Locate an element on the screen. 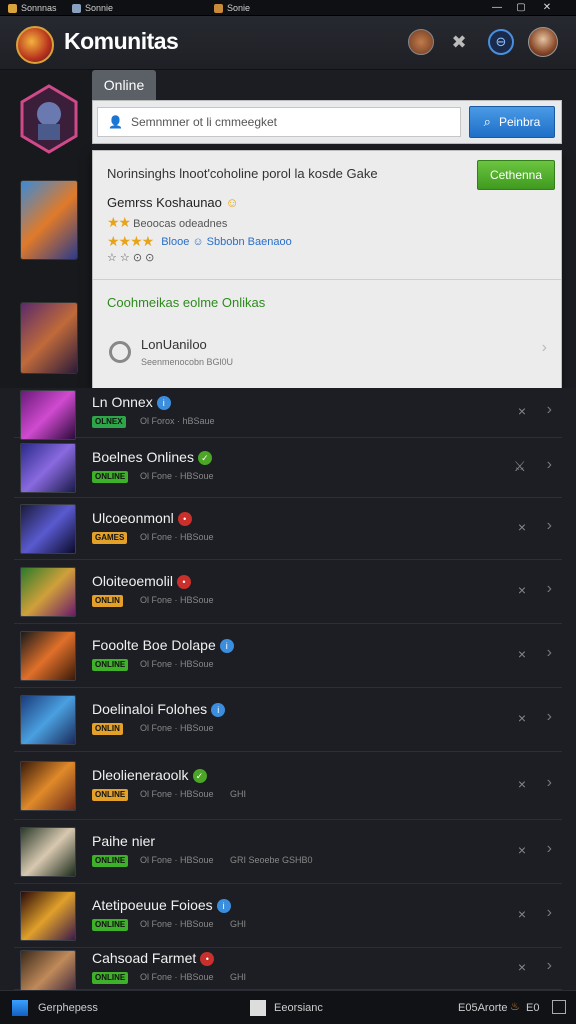 The height and width of the screenshot is (1024, 576). panel-action-button: Cethenna is located at coordinates (516, 175).